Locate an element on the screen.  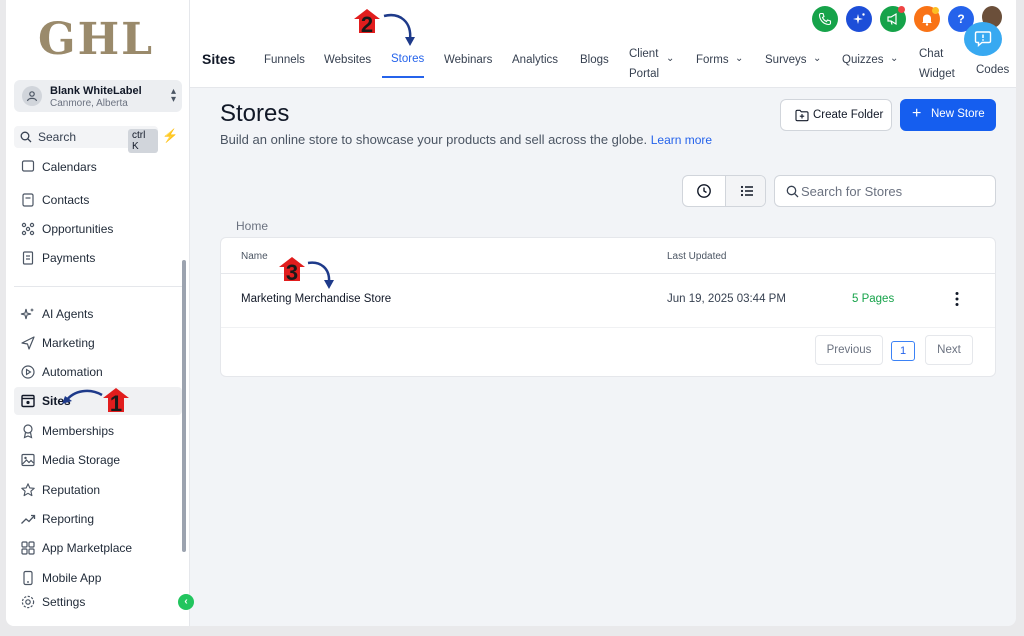
search-icon is located at coordinates (26, 137).